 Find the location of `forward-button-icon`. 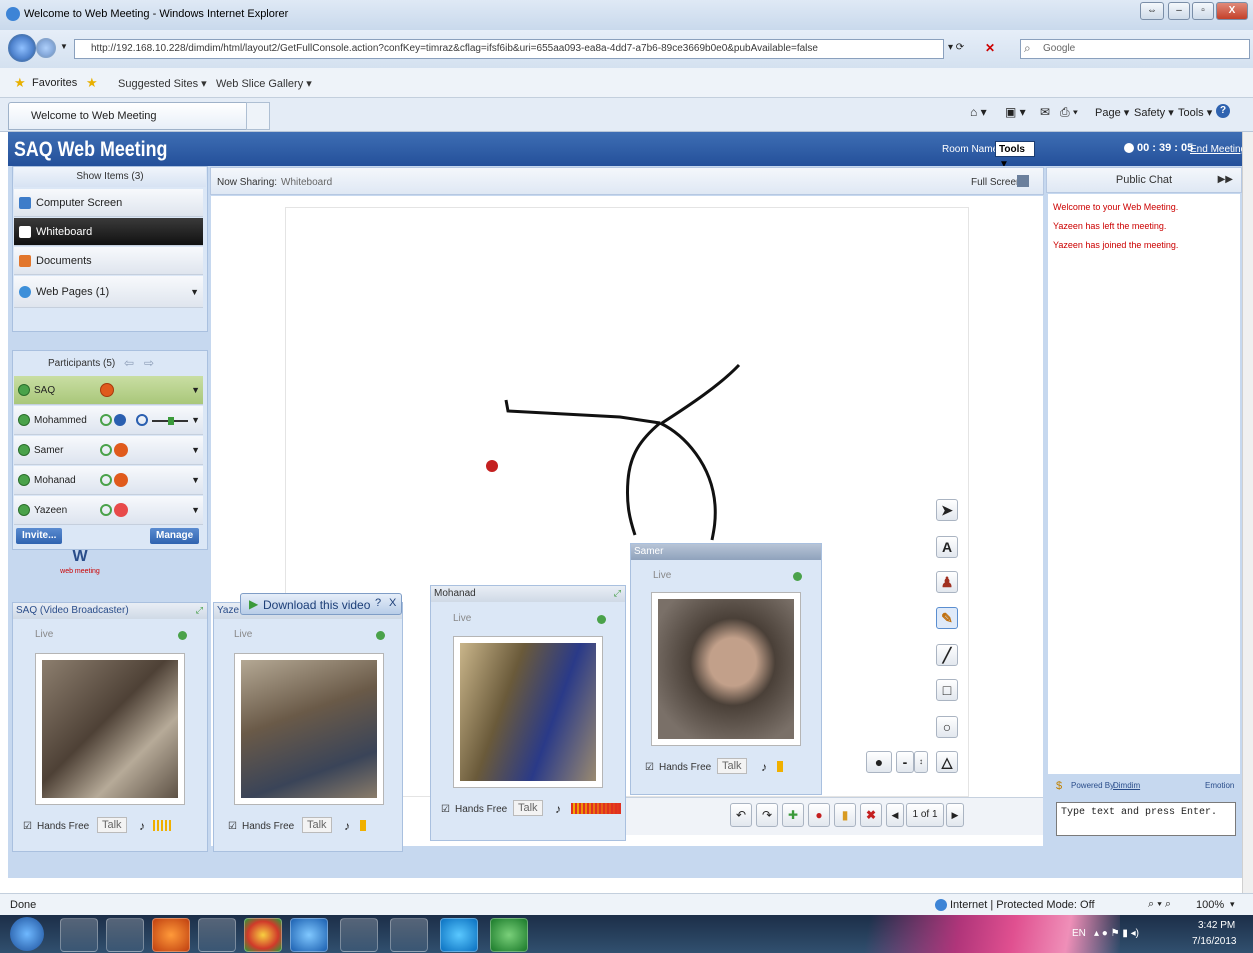

forward-button-icon is located at coordinates (46, 48).